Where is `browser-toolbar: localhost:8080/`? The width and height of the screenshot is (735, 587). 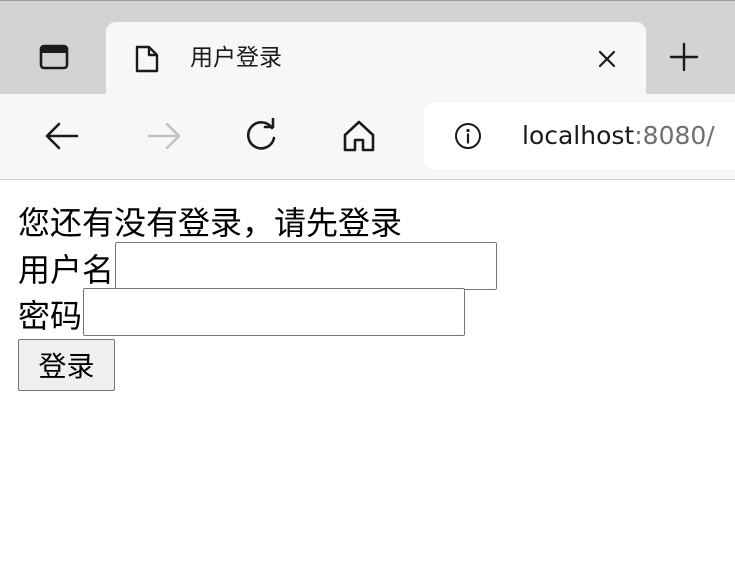
browser-toolbar: localhost:8080/ is located at coordinates (367, 137).